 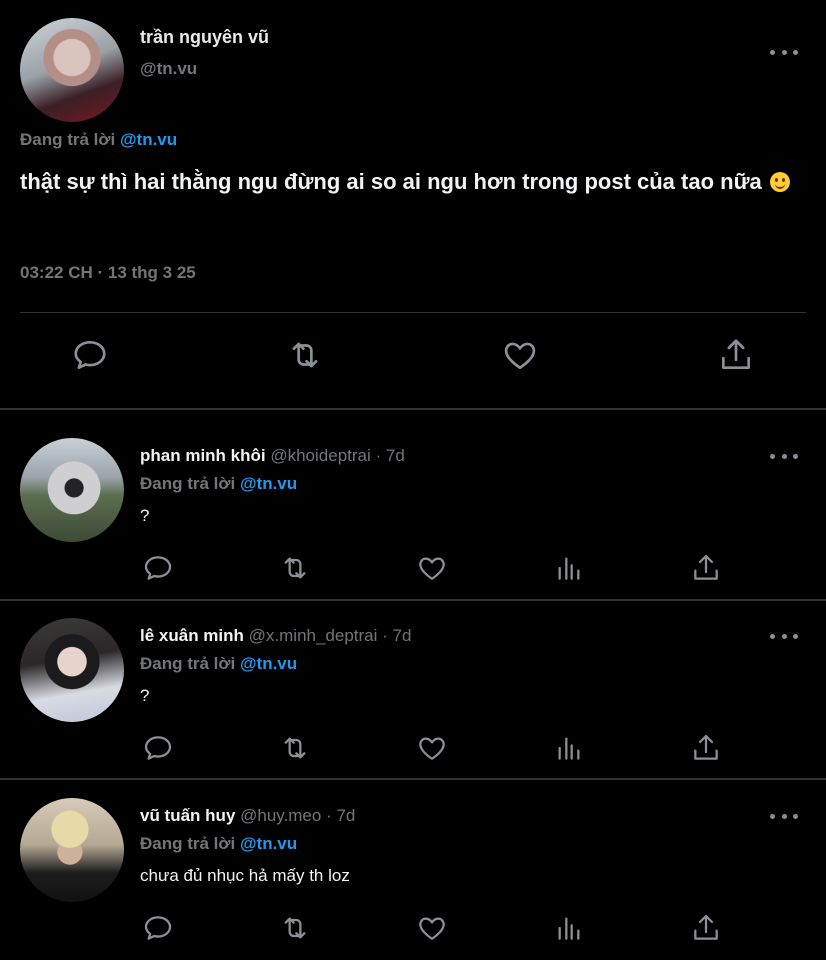 What do you see at coordinates (204, 37) in the screenshot?
I see `author-name: trần nguyên vũ` at bounding box center [204, 37].